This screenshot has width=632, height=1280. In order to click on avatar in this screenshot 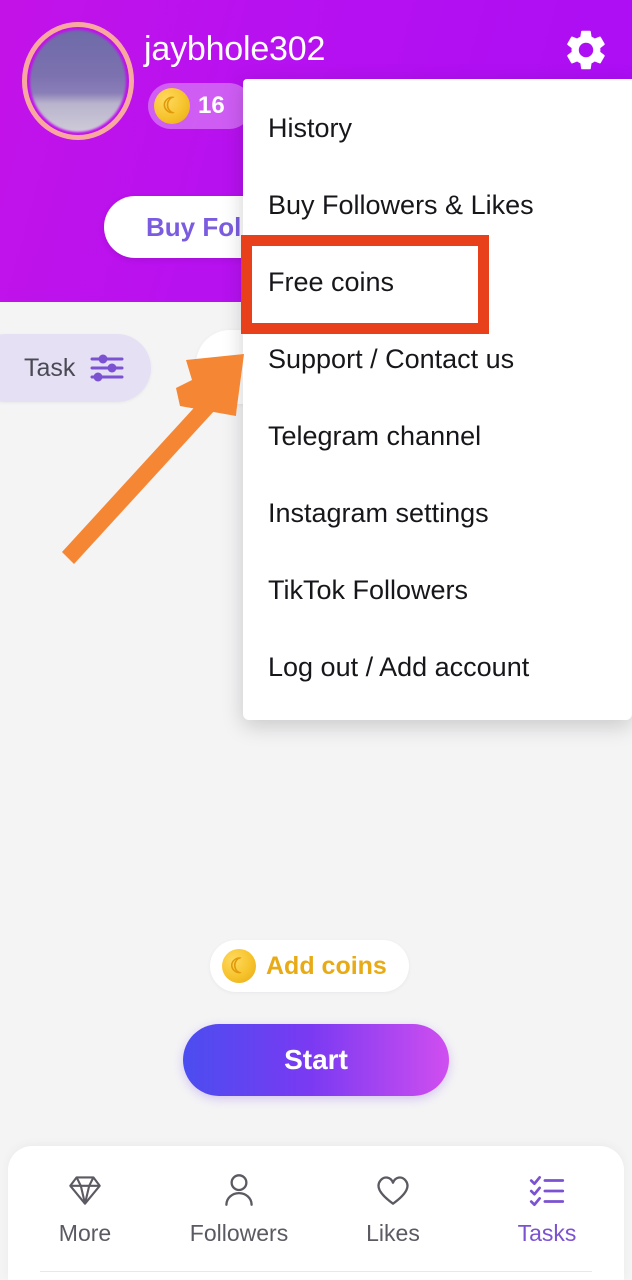, I will do `click(78, 81)`.